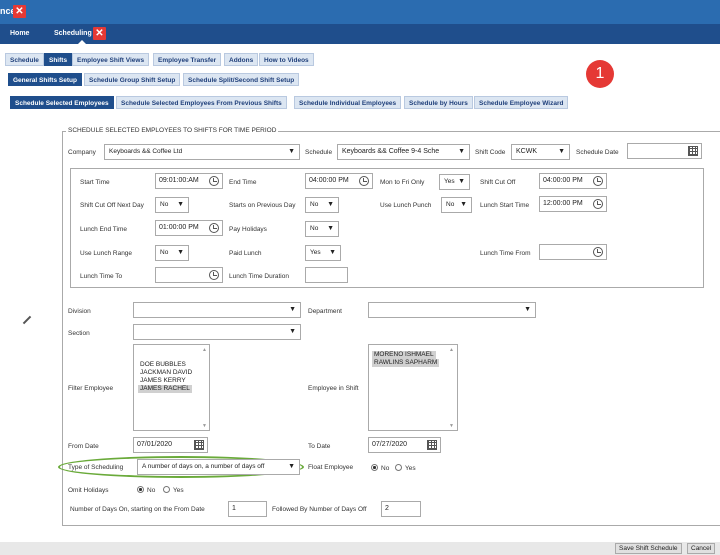 This screenshot has height=555, width=720. I want to click on list-item: JAMES KERRY, so click(163, 381).